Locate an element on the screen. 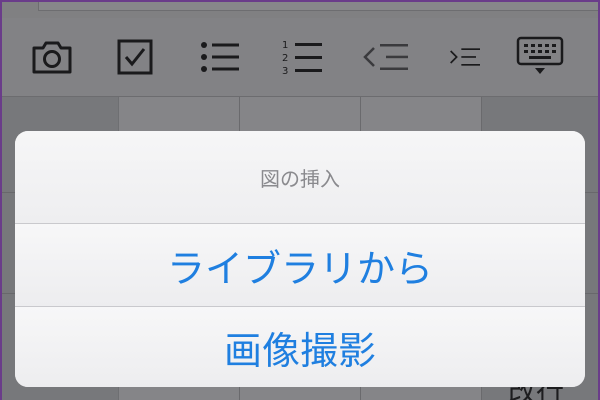 The width and height of the screenshot is (600, 400). hide-keyboard-button is located at coordinates (540, 57).